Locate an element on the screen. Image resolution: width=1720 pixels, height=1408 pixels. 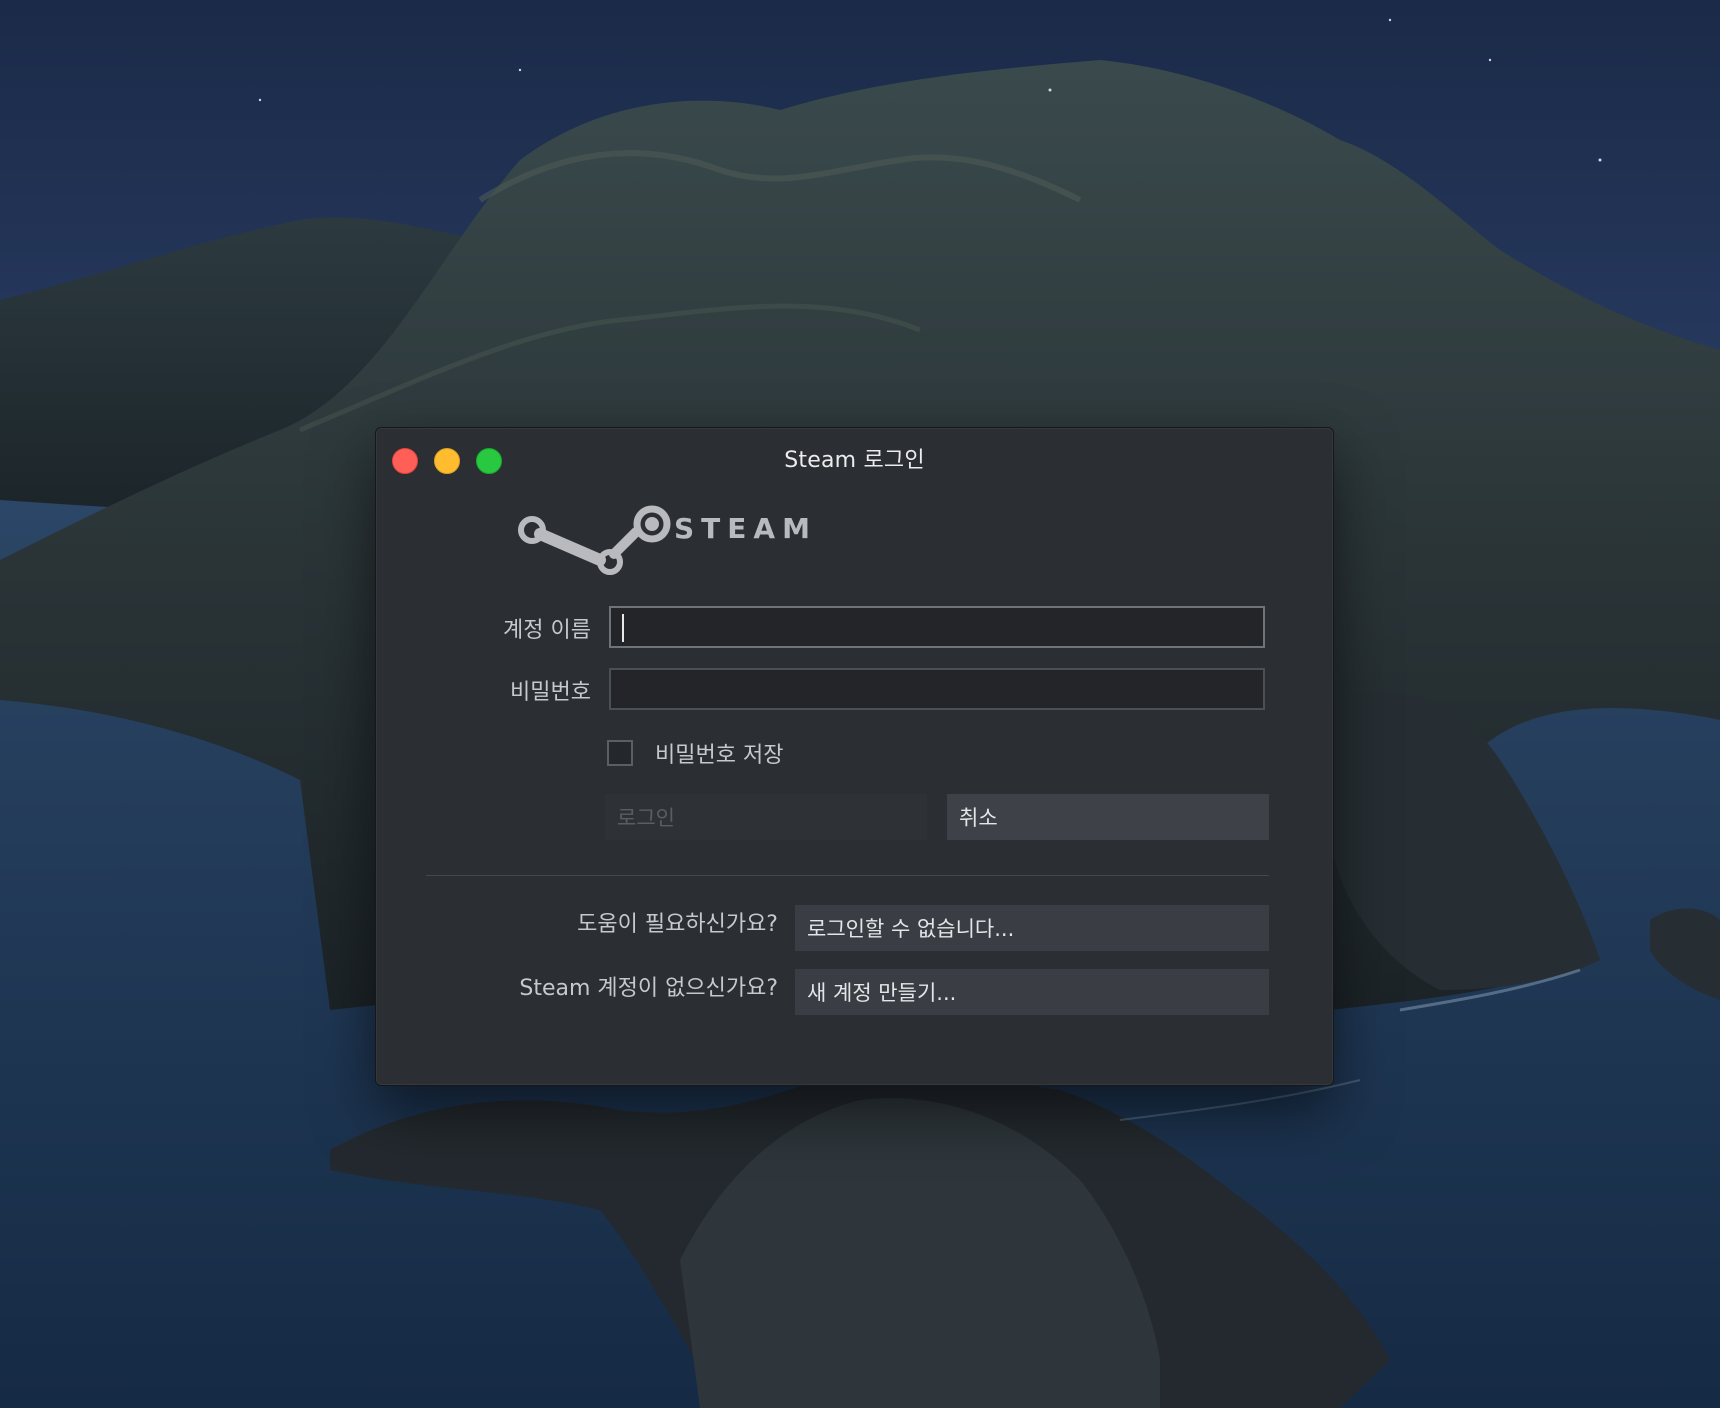
login-button: 로그인 is located at coordinates (766, 817).